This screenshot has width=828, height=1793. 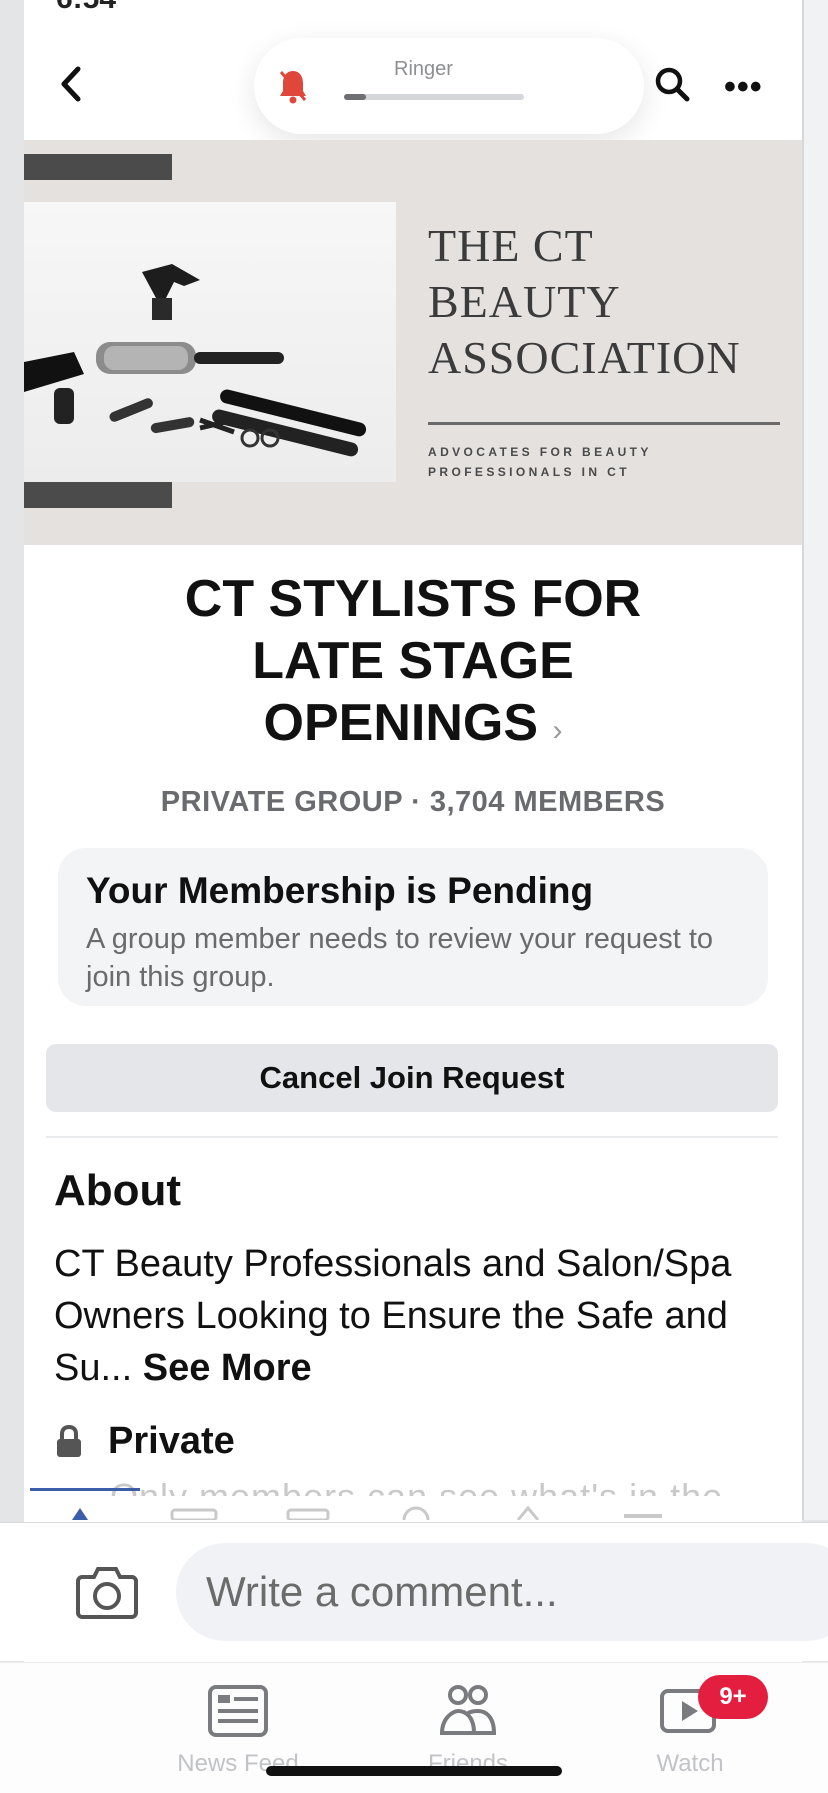 I want to click on privacy-row: Private, so click(x=144, y=1441).